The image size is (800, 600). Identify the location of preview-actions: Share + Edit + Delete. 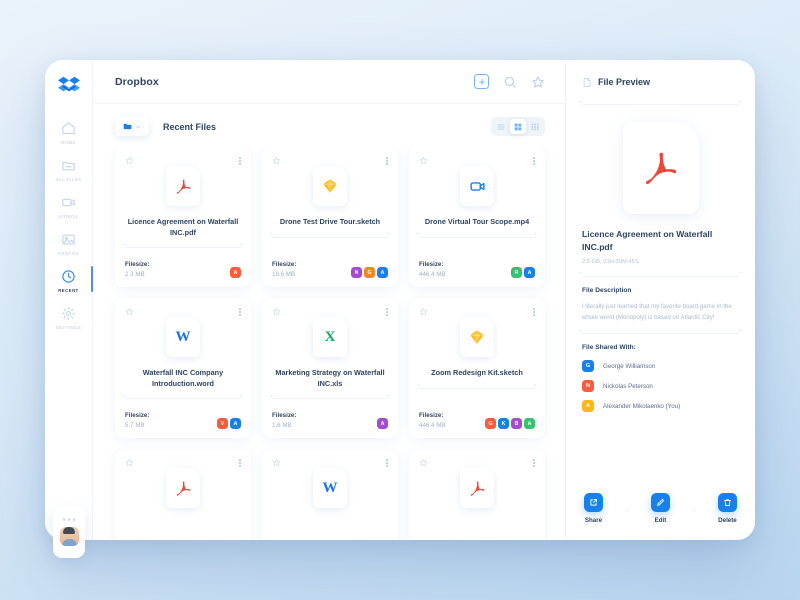
(660, 510).